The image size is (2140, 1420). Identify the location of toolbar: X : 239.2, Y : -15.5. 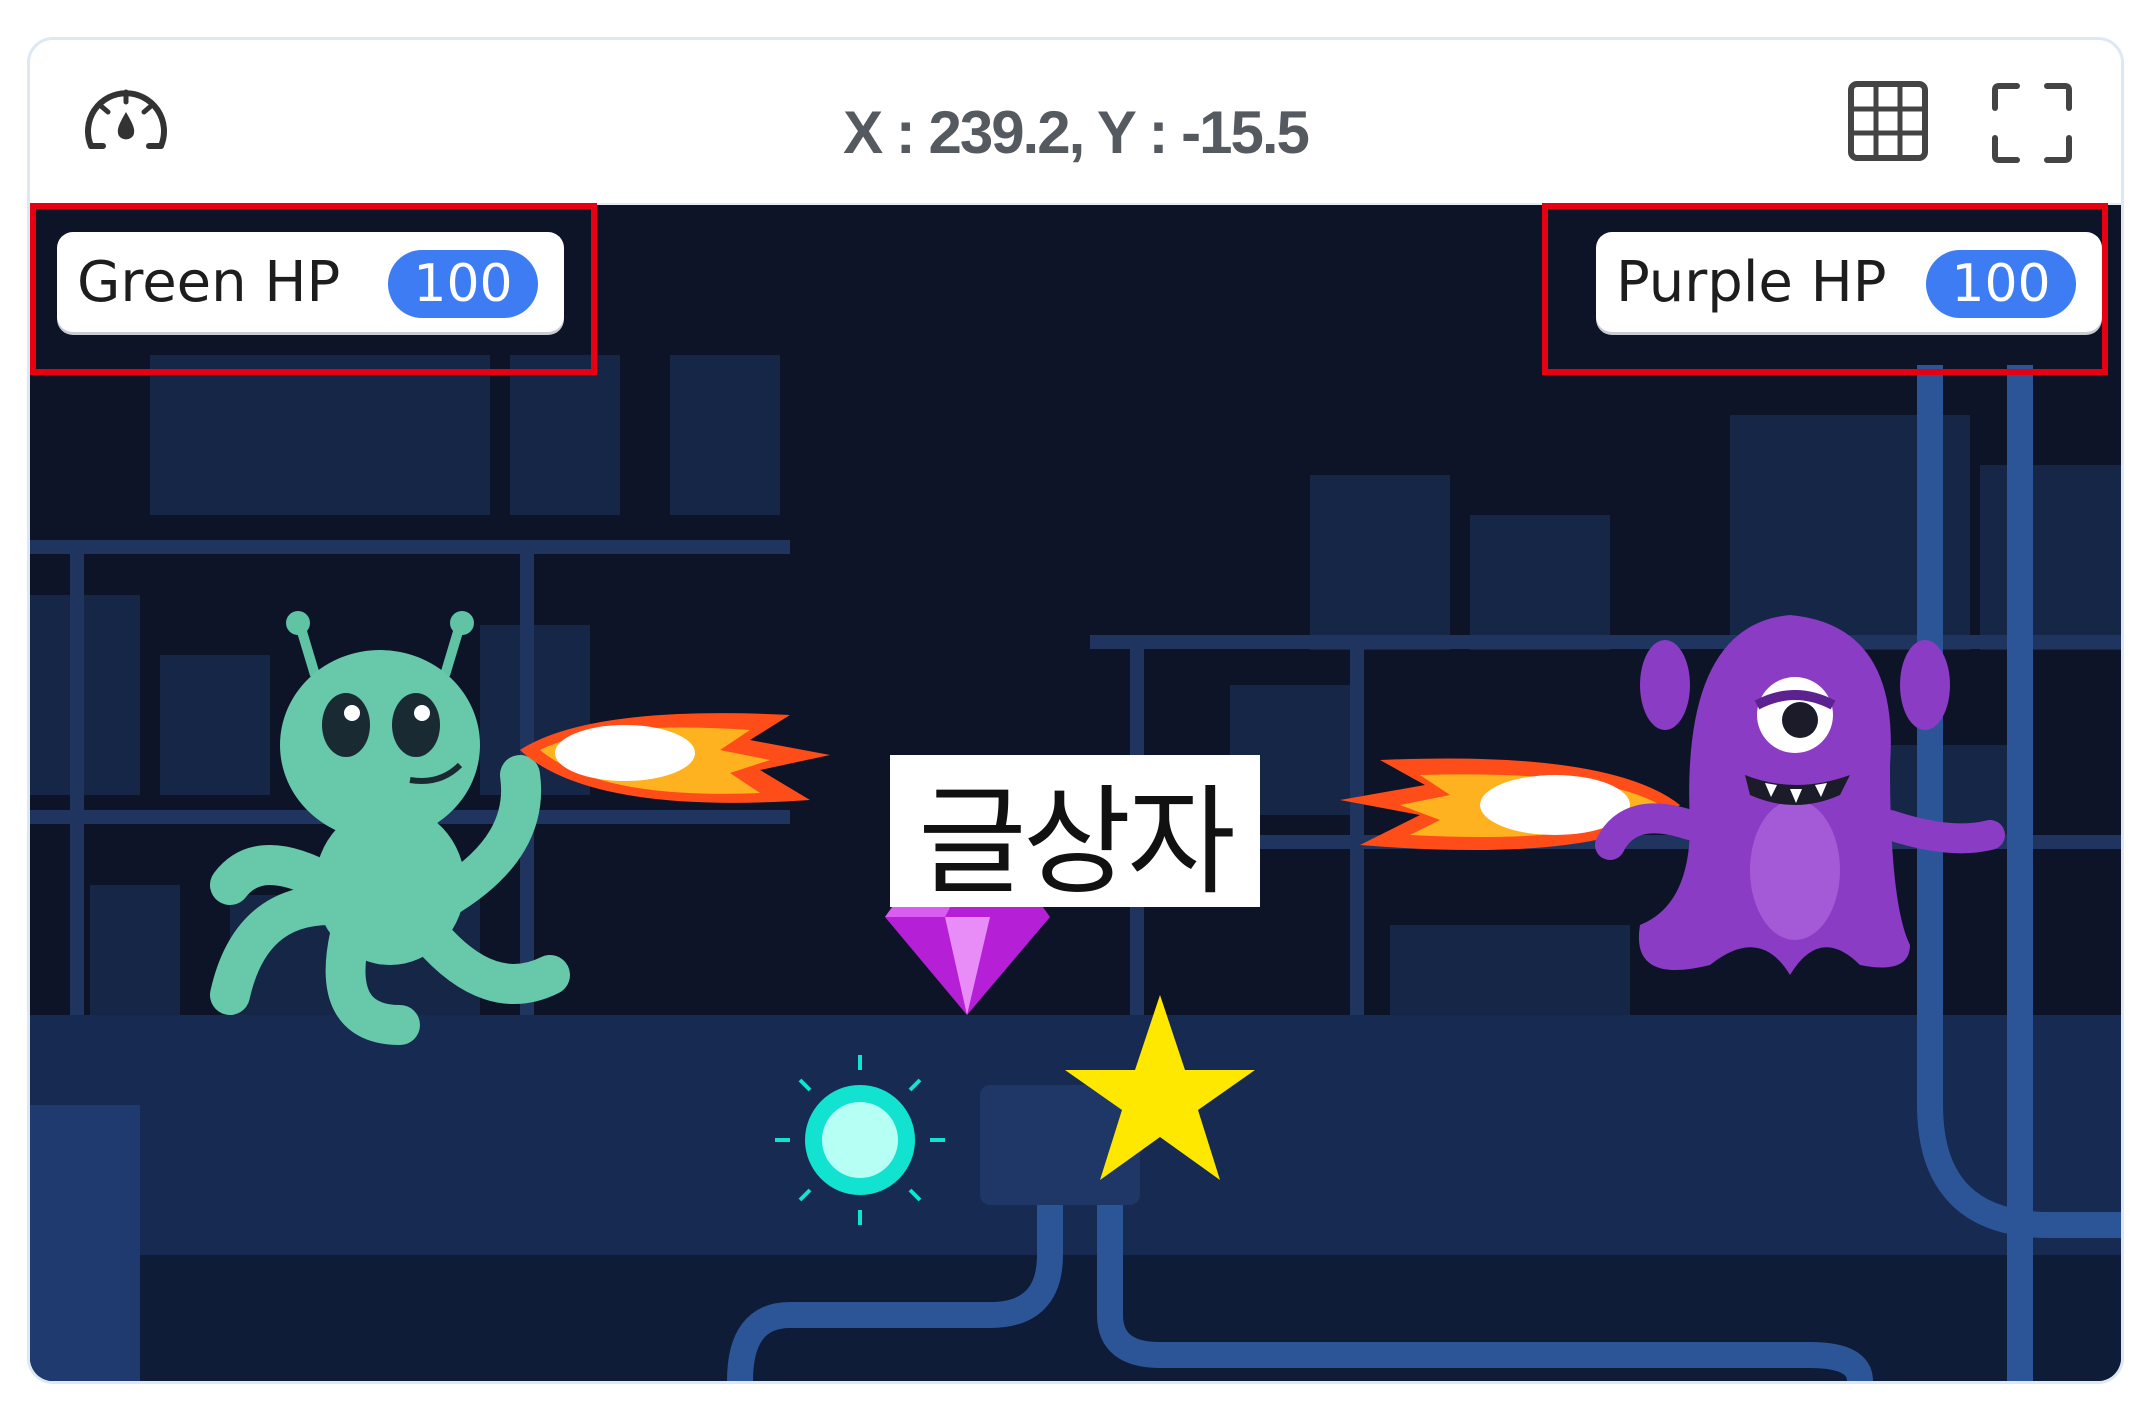
(1075, 122).